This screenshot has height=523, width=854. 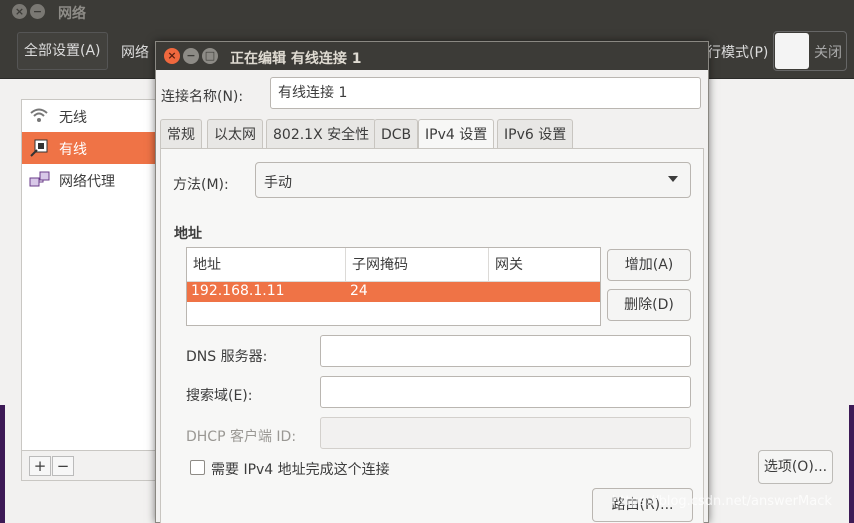 I want to click on sidebar-item-proxy: 网络代理, so click(x=97, y=180).